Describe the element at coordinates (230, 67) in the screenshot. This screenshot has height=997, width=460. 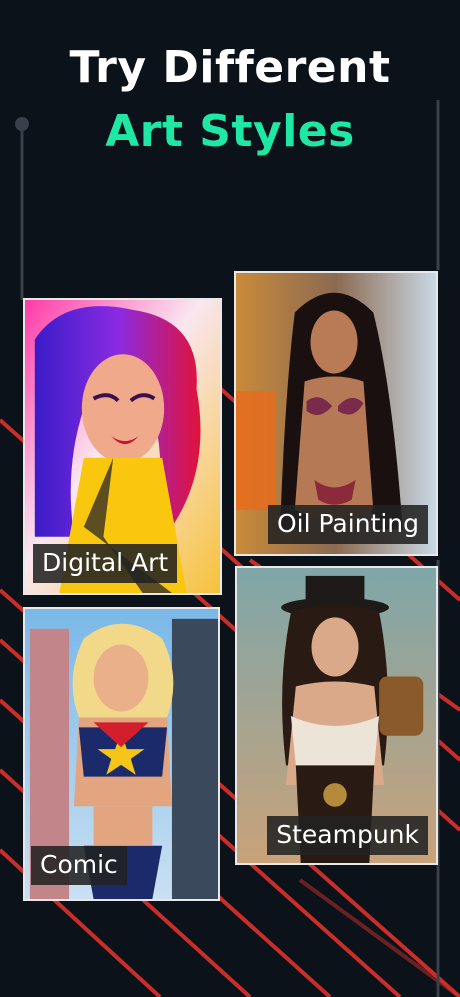
I see `headline-line-1: Try Different` at that location.